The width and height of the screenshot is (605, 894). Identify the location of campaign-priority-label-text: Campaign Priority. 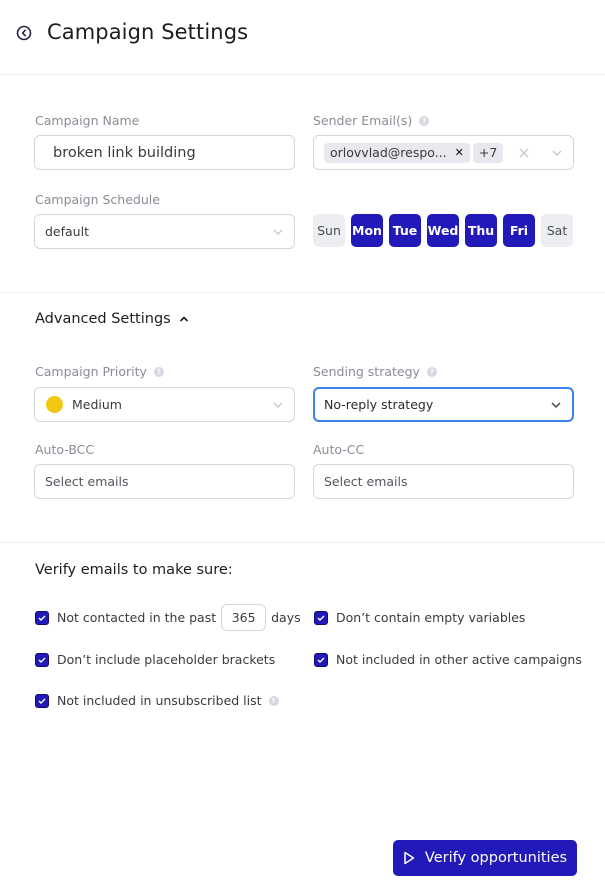
(91, 371).